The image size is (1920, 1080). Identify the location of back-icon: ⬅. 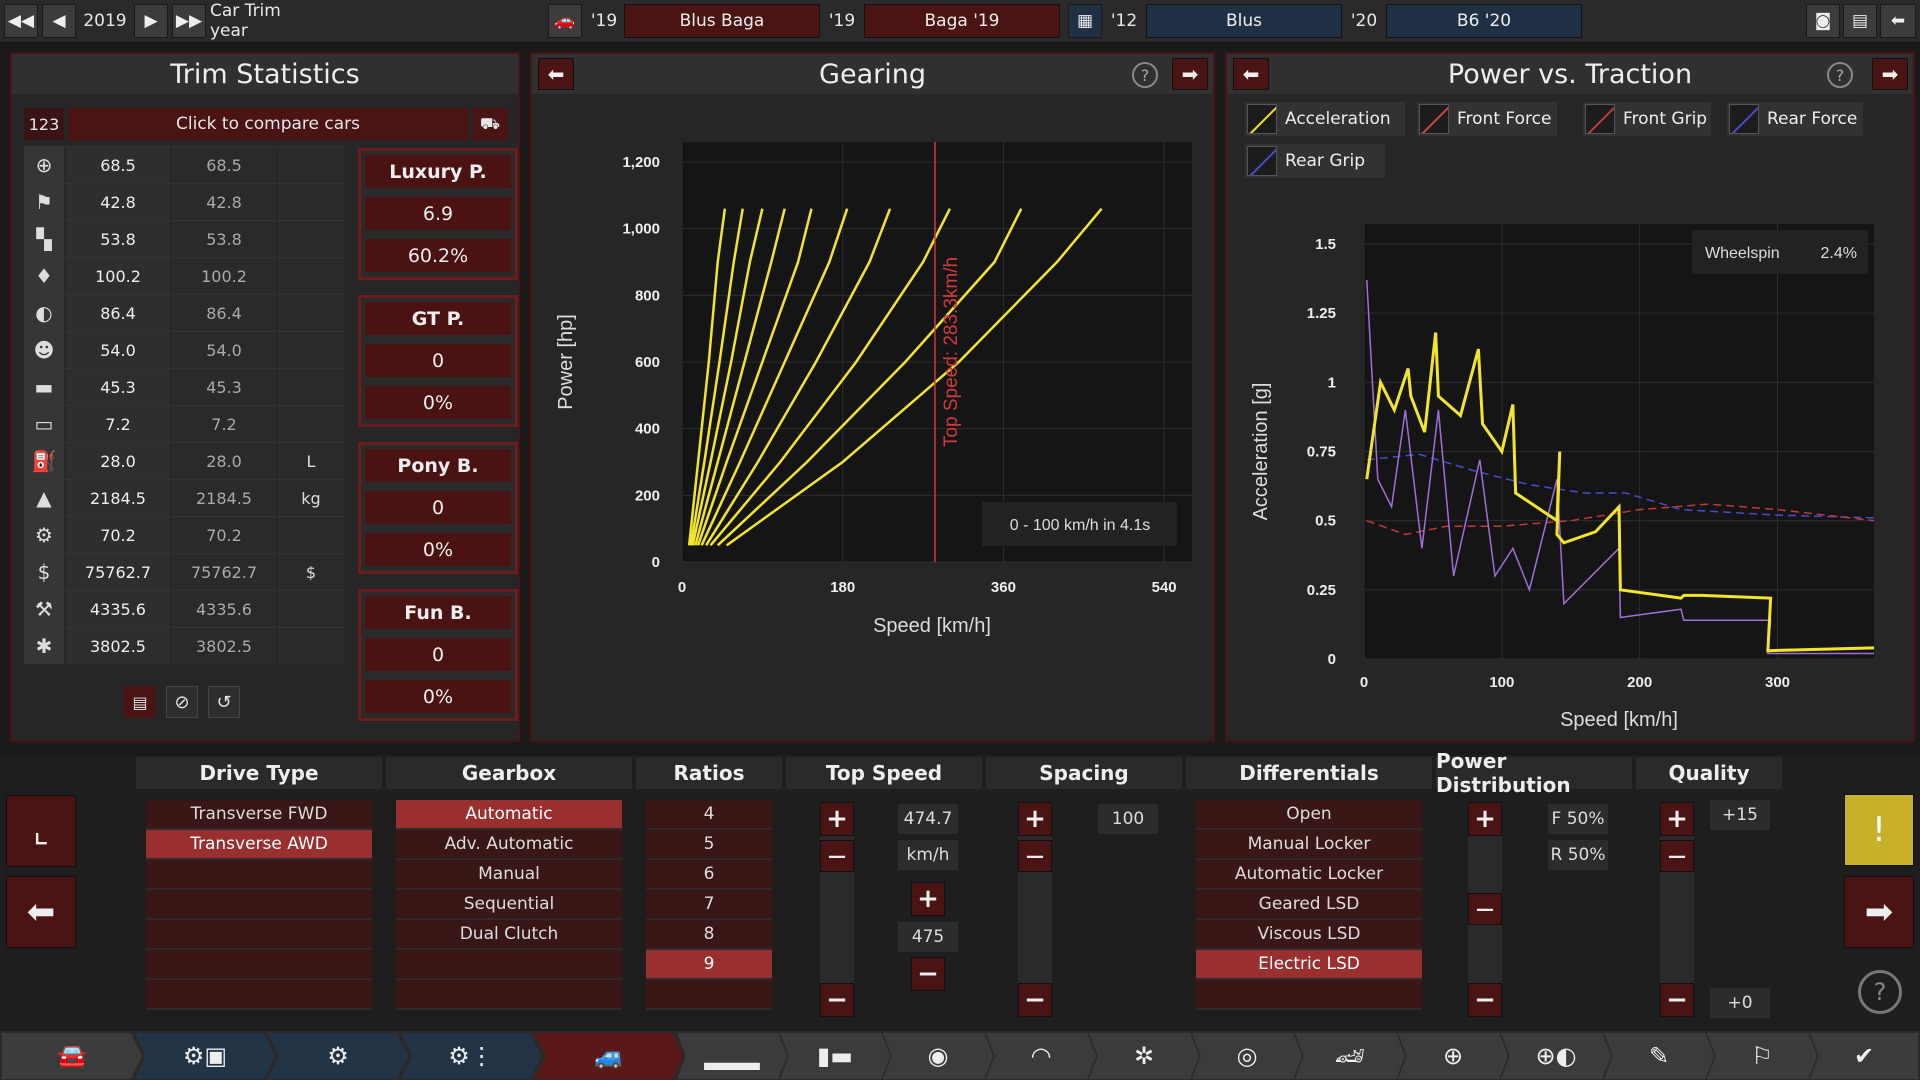
(1898, 21).